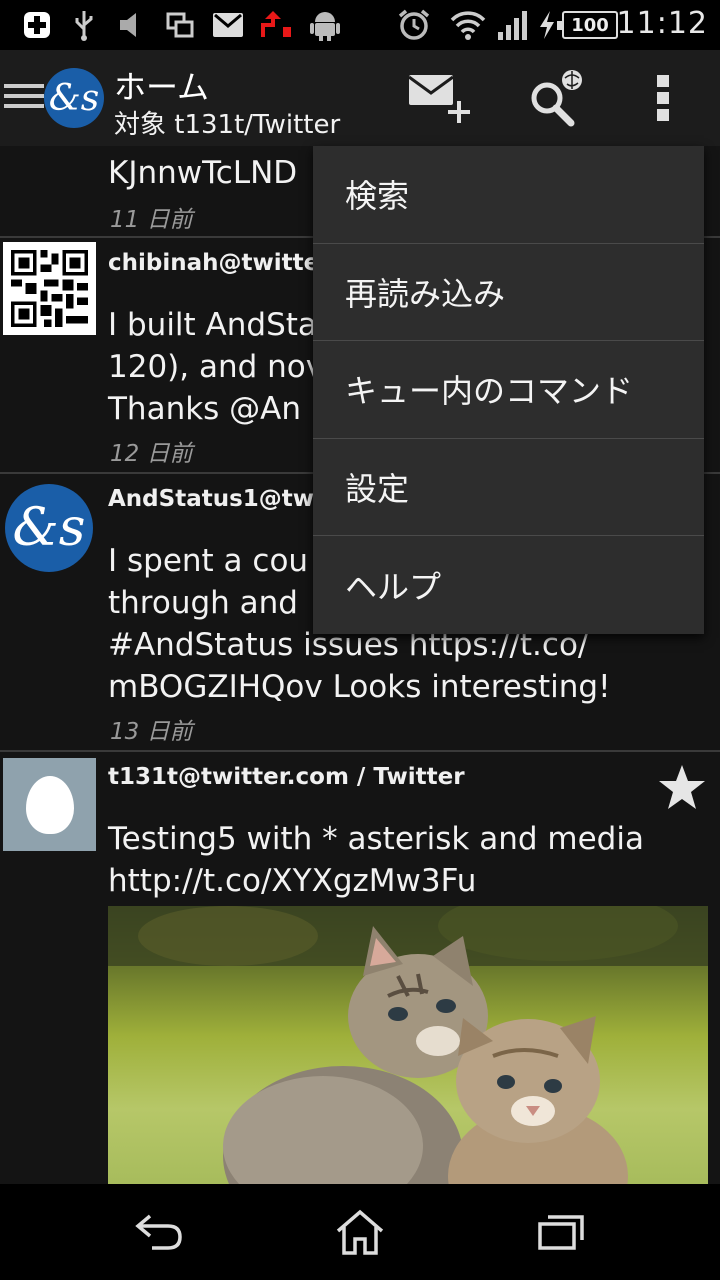  I want to click on message-text: I built AndSta 120), and nov Thanks @An, so click(216, 367).